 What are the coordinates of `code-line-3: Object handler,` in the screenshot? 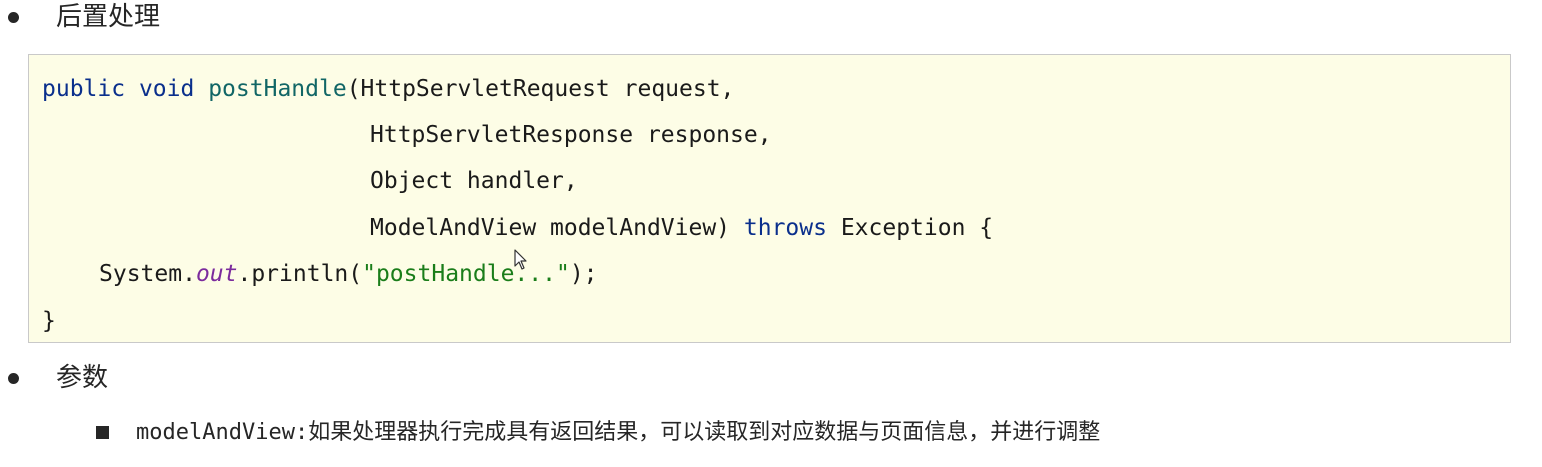 It's located at (474, 181).